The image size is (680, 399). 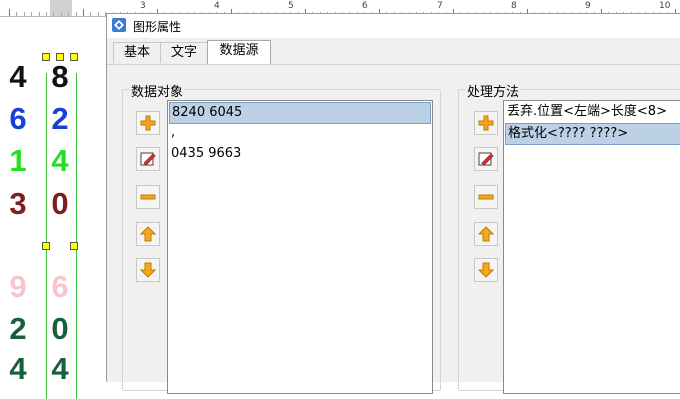 What do you see at coordinates (119, 25) in the screenshot?
I see `properties-app-icon` at bounding box center [119, 25].